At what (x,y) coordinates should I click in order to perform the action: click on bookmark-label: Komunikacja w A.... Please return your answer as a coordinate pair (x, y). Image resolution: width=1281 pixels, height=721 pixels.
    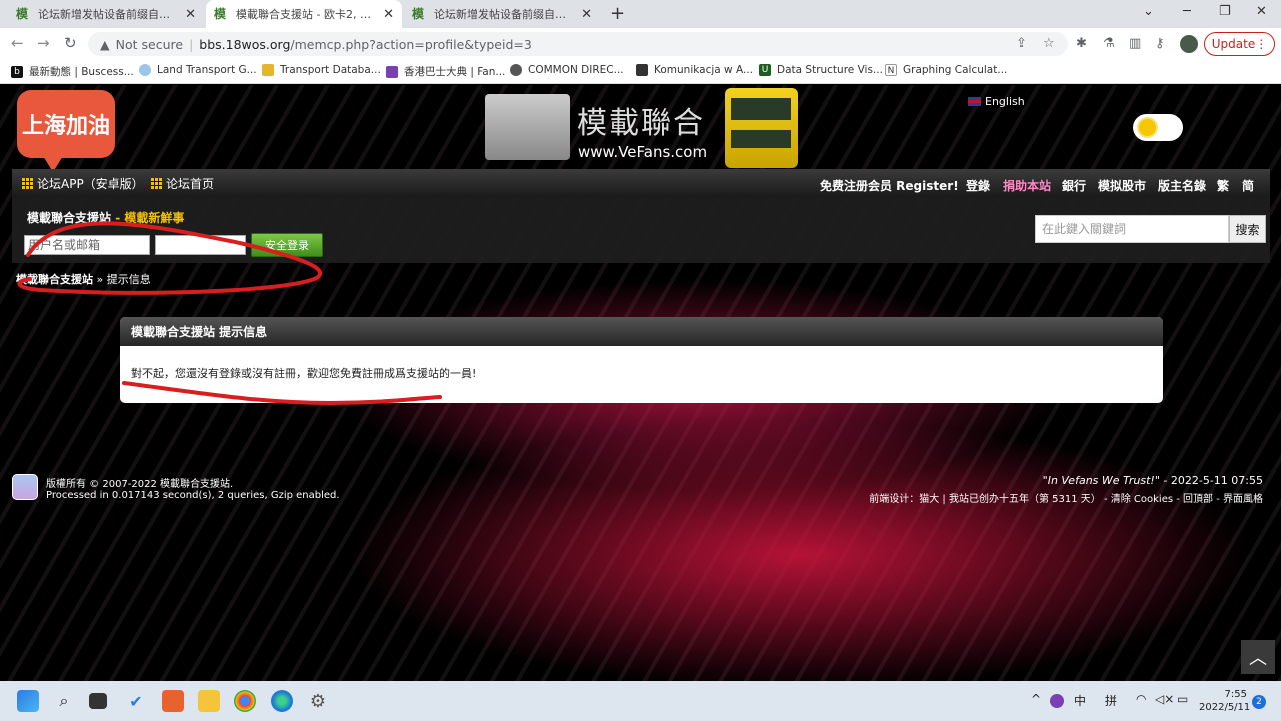
    Looking at the image, I should click on (703, 70).